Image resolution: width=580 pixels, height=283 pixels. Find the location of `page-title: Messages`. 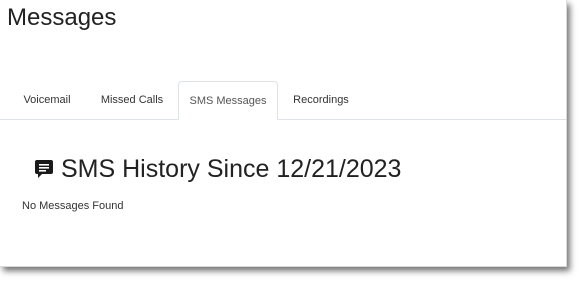

page-title: Messages is located at coordinates (62, 17).